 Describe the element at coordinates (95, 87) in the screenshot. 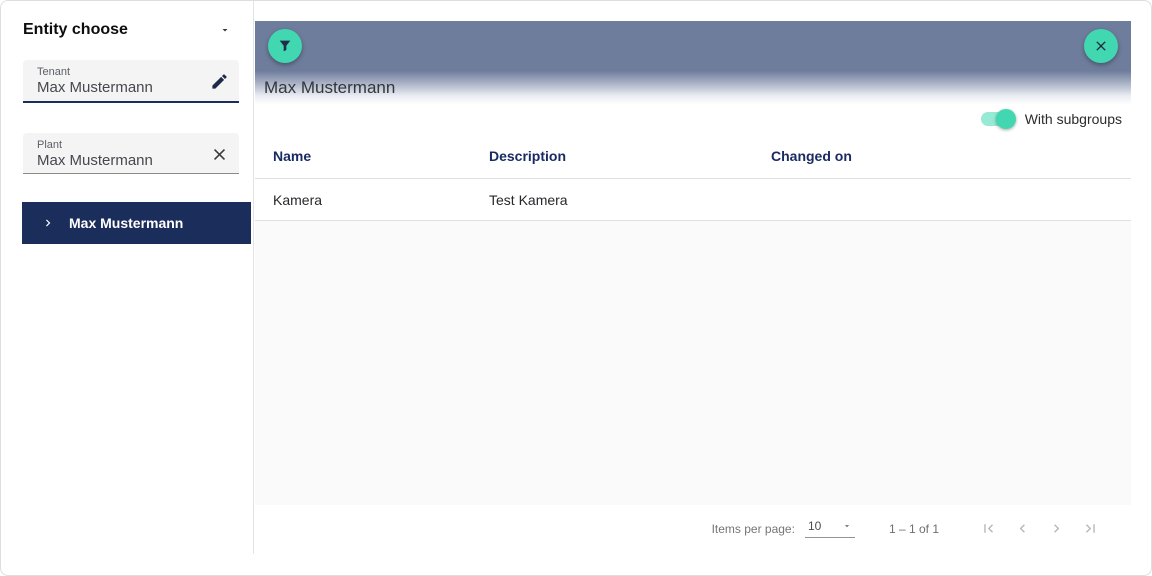

I see `tenant-field-value: Max Mustermann` at that location.